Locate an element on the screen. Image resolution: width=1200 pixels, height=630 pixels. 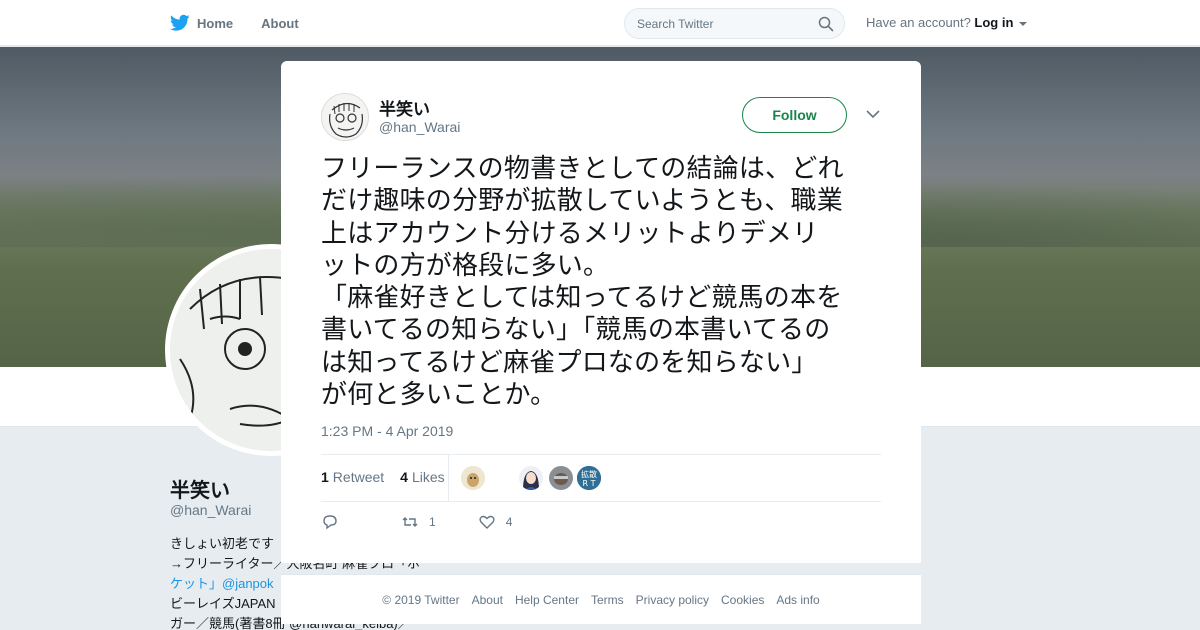
author-avatar-sketch is located at coordinates (345, 117).